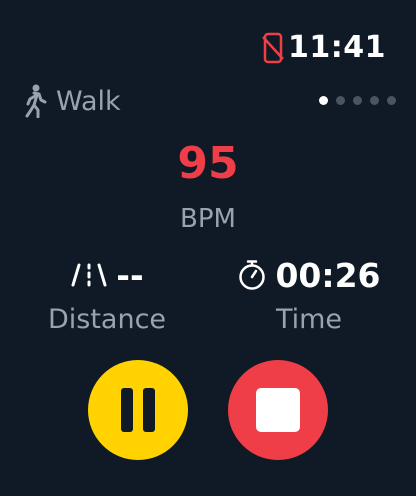  Describe the element at coordinates (149, 410) in the screenshot. I see `pause-bar-right` at that location.